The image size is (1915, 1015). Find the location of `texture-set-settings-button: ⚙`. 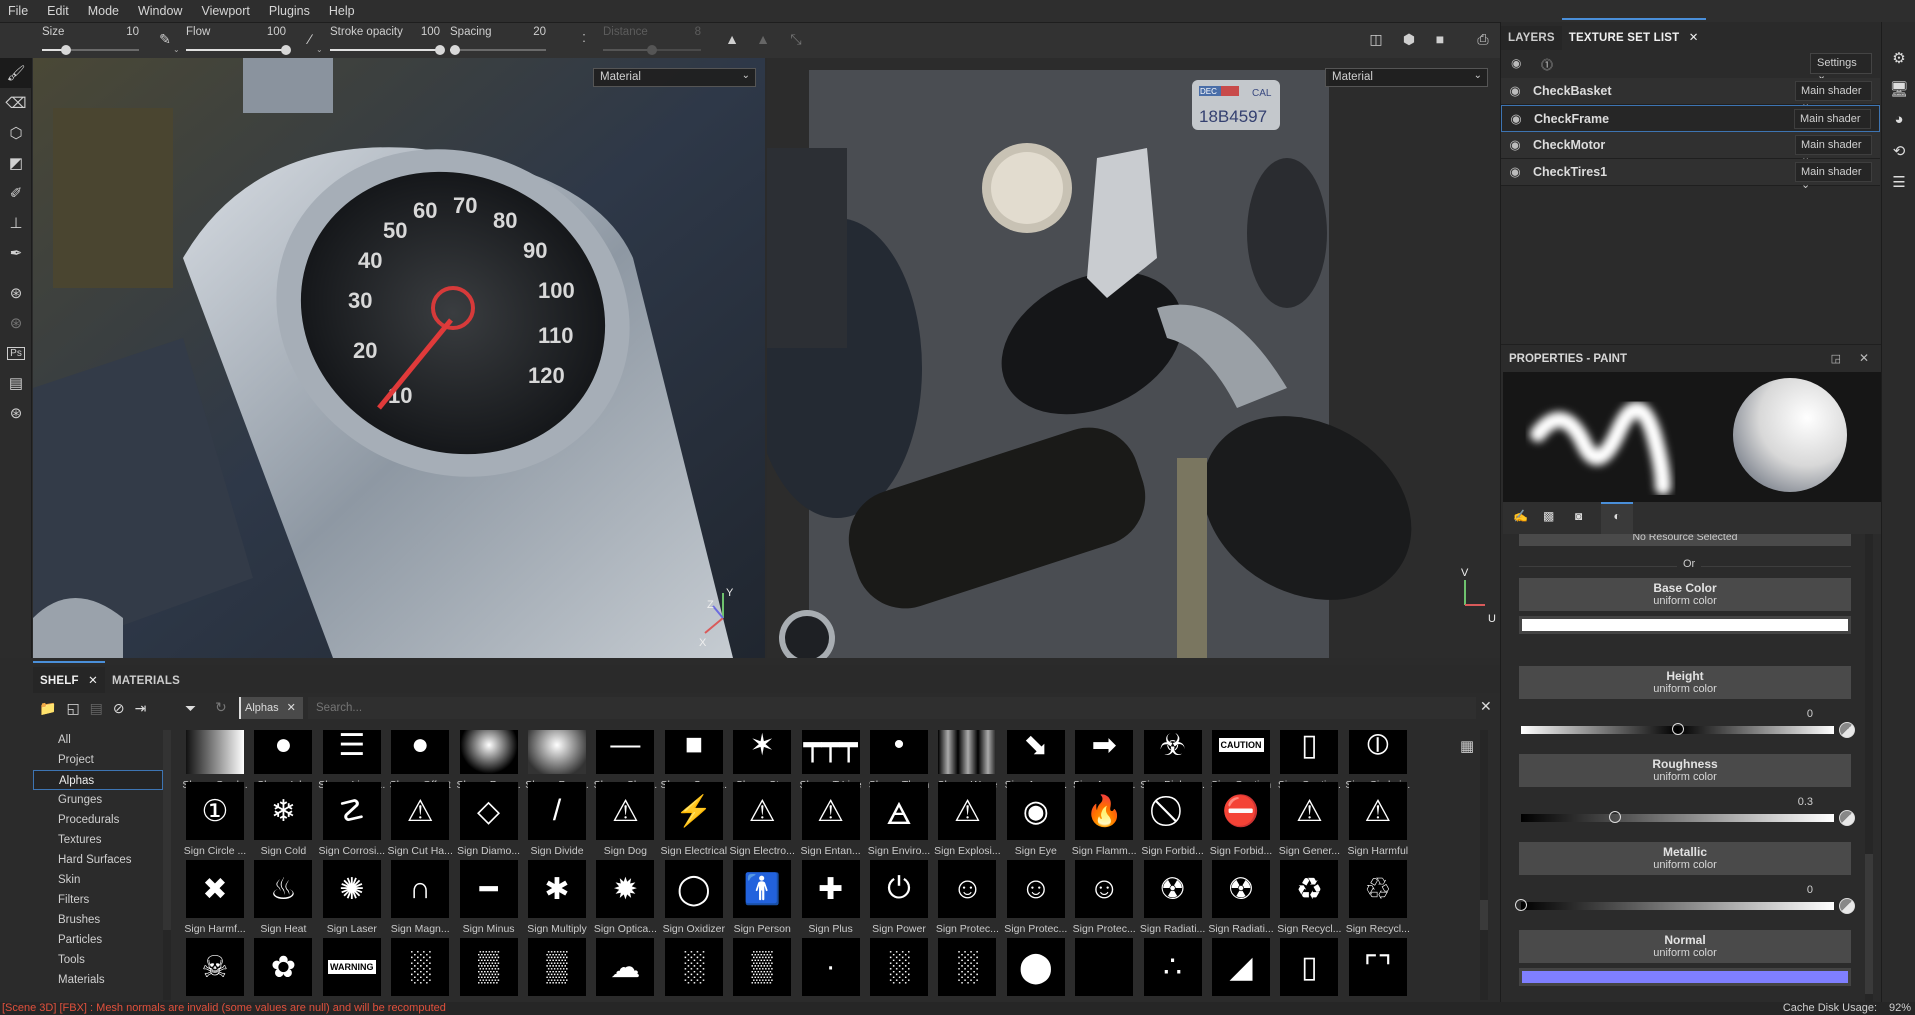

texture-set-settings-button: ⚙ is located at coordinates (1898, 57).